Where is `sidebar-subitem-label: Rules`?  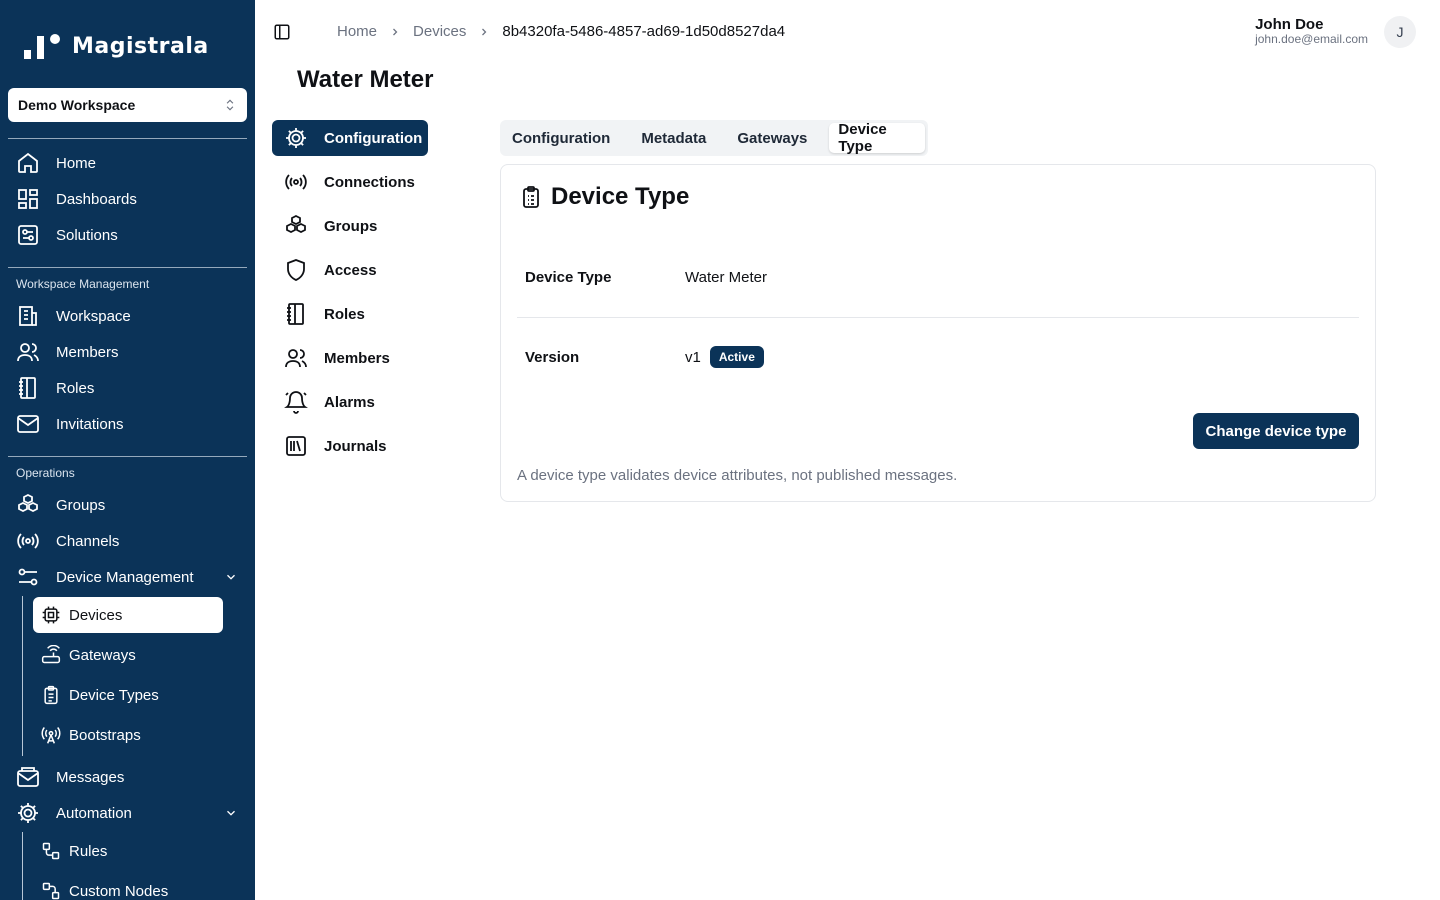 sidebar-subitem-label: Rules is located at coordinates (88, 851).